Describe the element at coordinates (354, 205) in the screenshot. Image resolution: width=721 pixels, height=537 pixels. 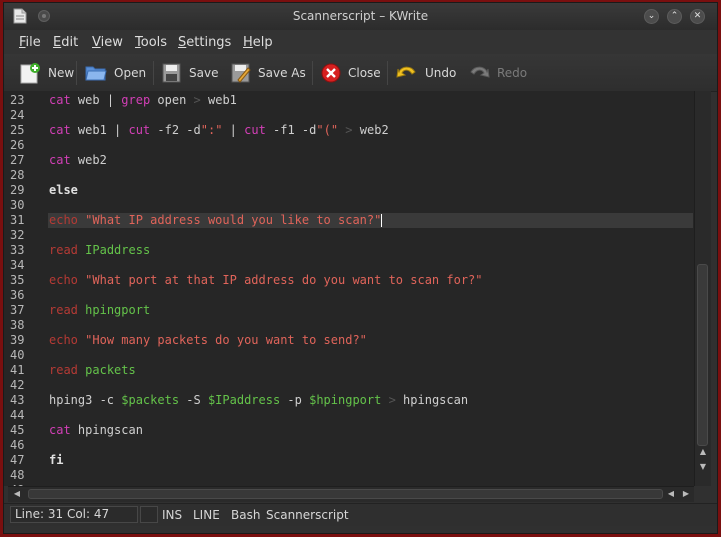
I see `code-line: 30` at that location.